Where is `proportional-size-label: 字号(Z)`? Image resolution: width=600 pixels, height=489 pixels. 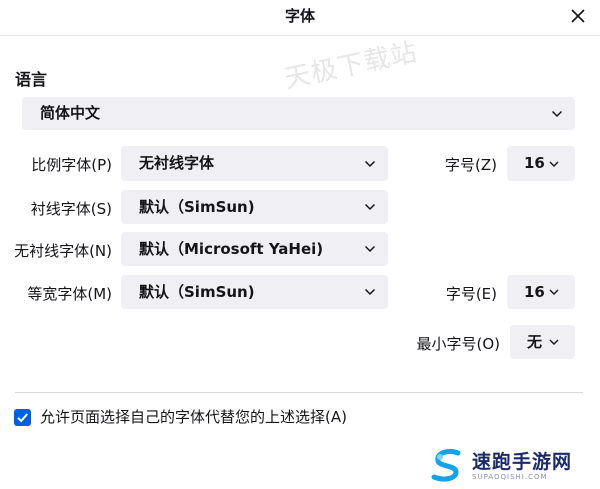 proportional-size-label: 字号(Z) is located at coordinates (471, 165).